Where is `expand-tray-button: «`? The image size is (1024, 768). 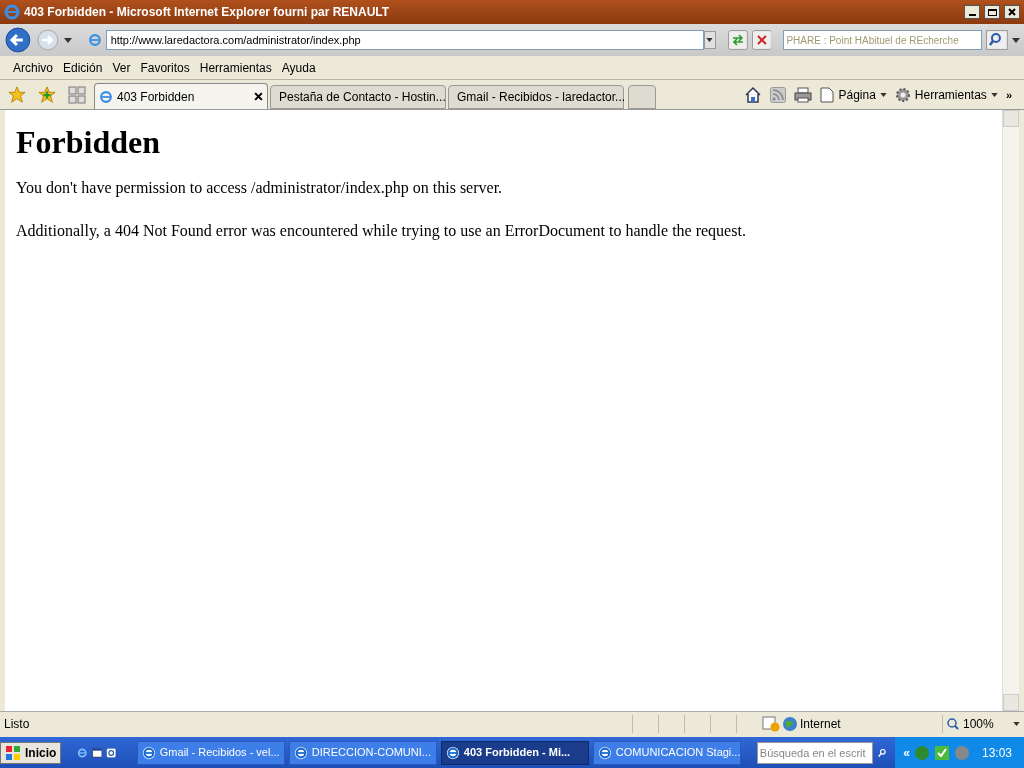 expand-tray-button: « is located at coordinates (906, 752).